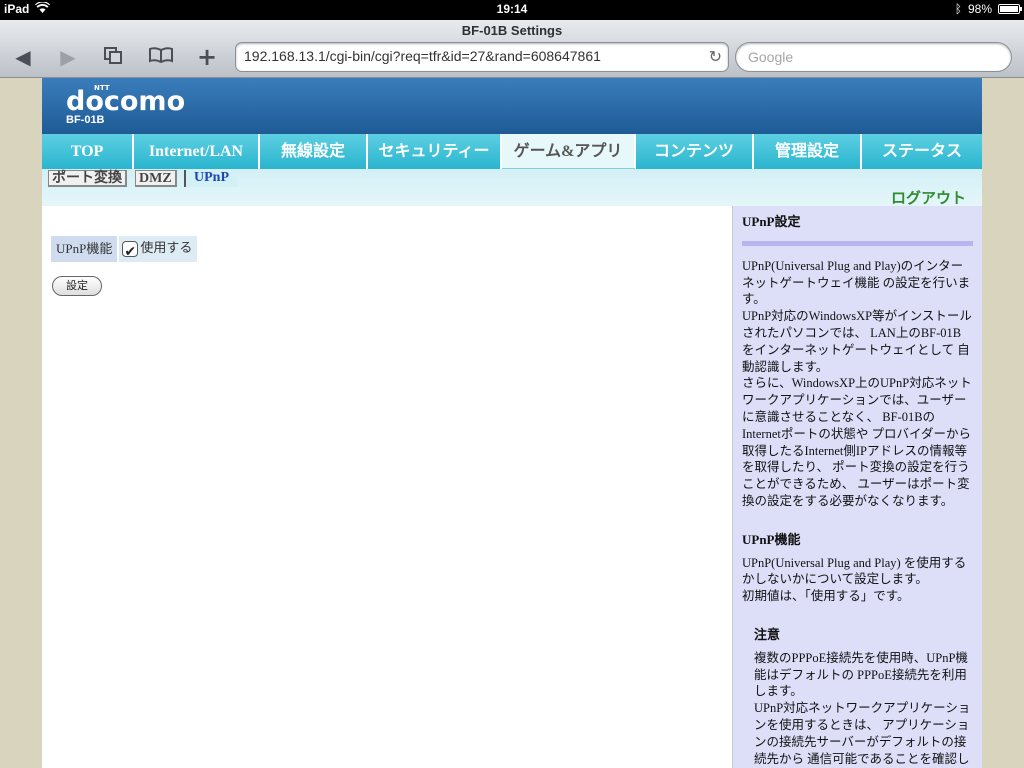 This screenshot has height=768, width=1024. What do you see at coordinates (166, 248) in the screenshot?
I see `upnp-enable-label: 使用する` at bounding box center [166, 248].